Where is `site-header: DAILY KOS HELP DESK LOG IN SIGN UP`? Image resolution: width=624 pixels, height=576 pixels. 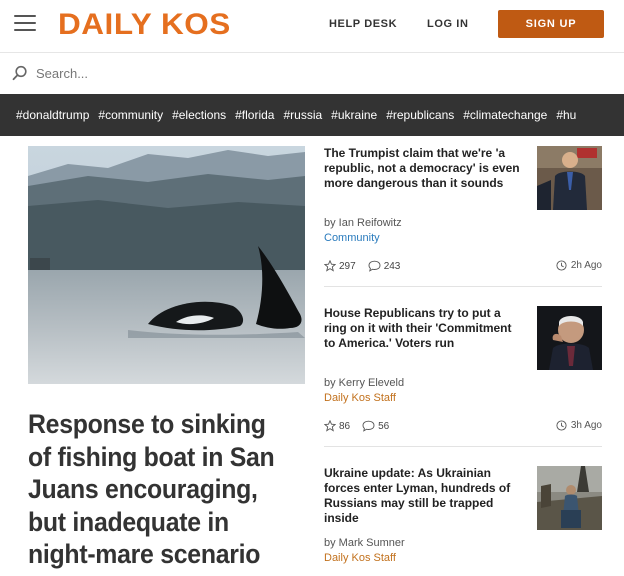 site-header: DAILY KOS HELP DESK LOG IN SIGN UP is located at coordinates (312, 25).